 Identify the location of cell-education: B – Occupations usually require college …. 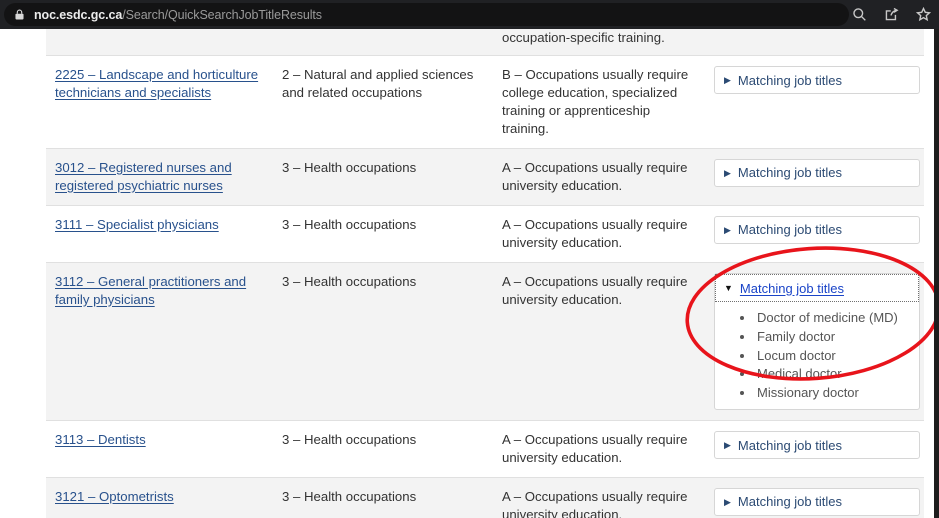
(599, 102).